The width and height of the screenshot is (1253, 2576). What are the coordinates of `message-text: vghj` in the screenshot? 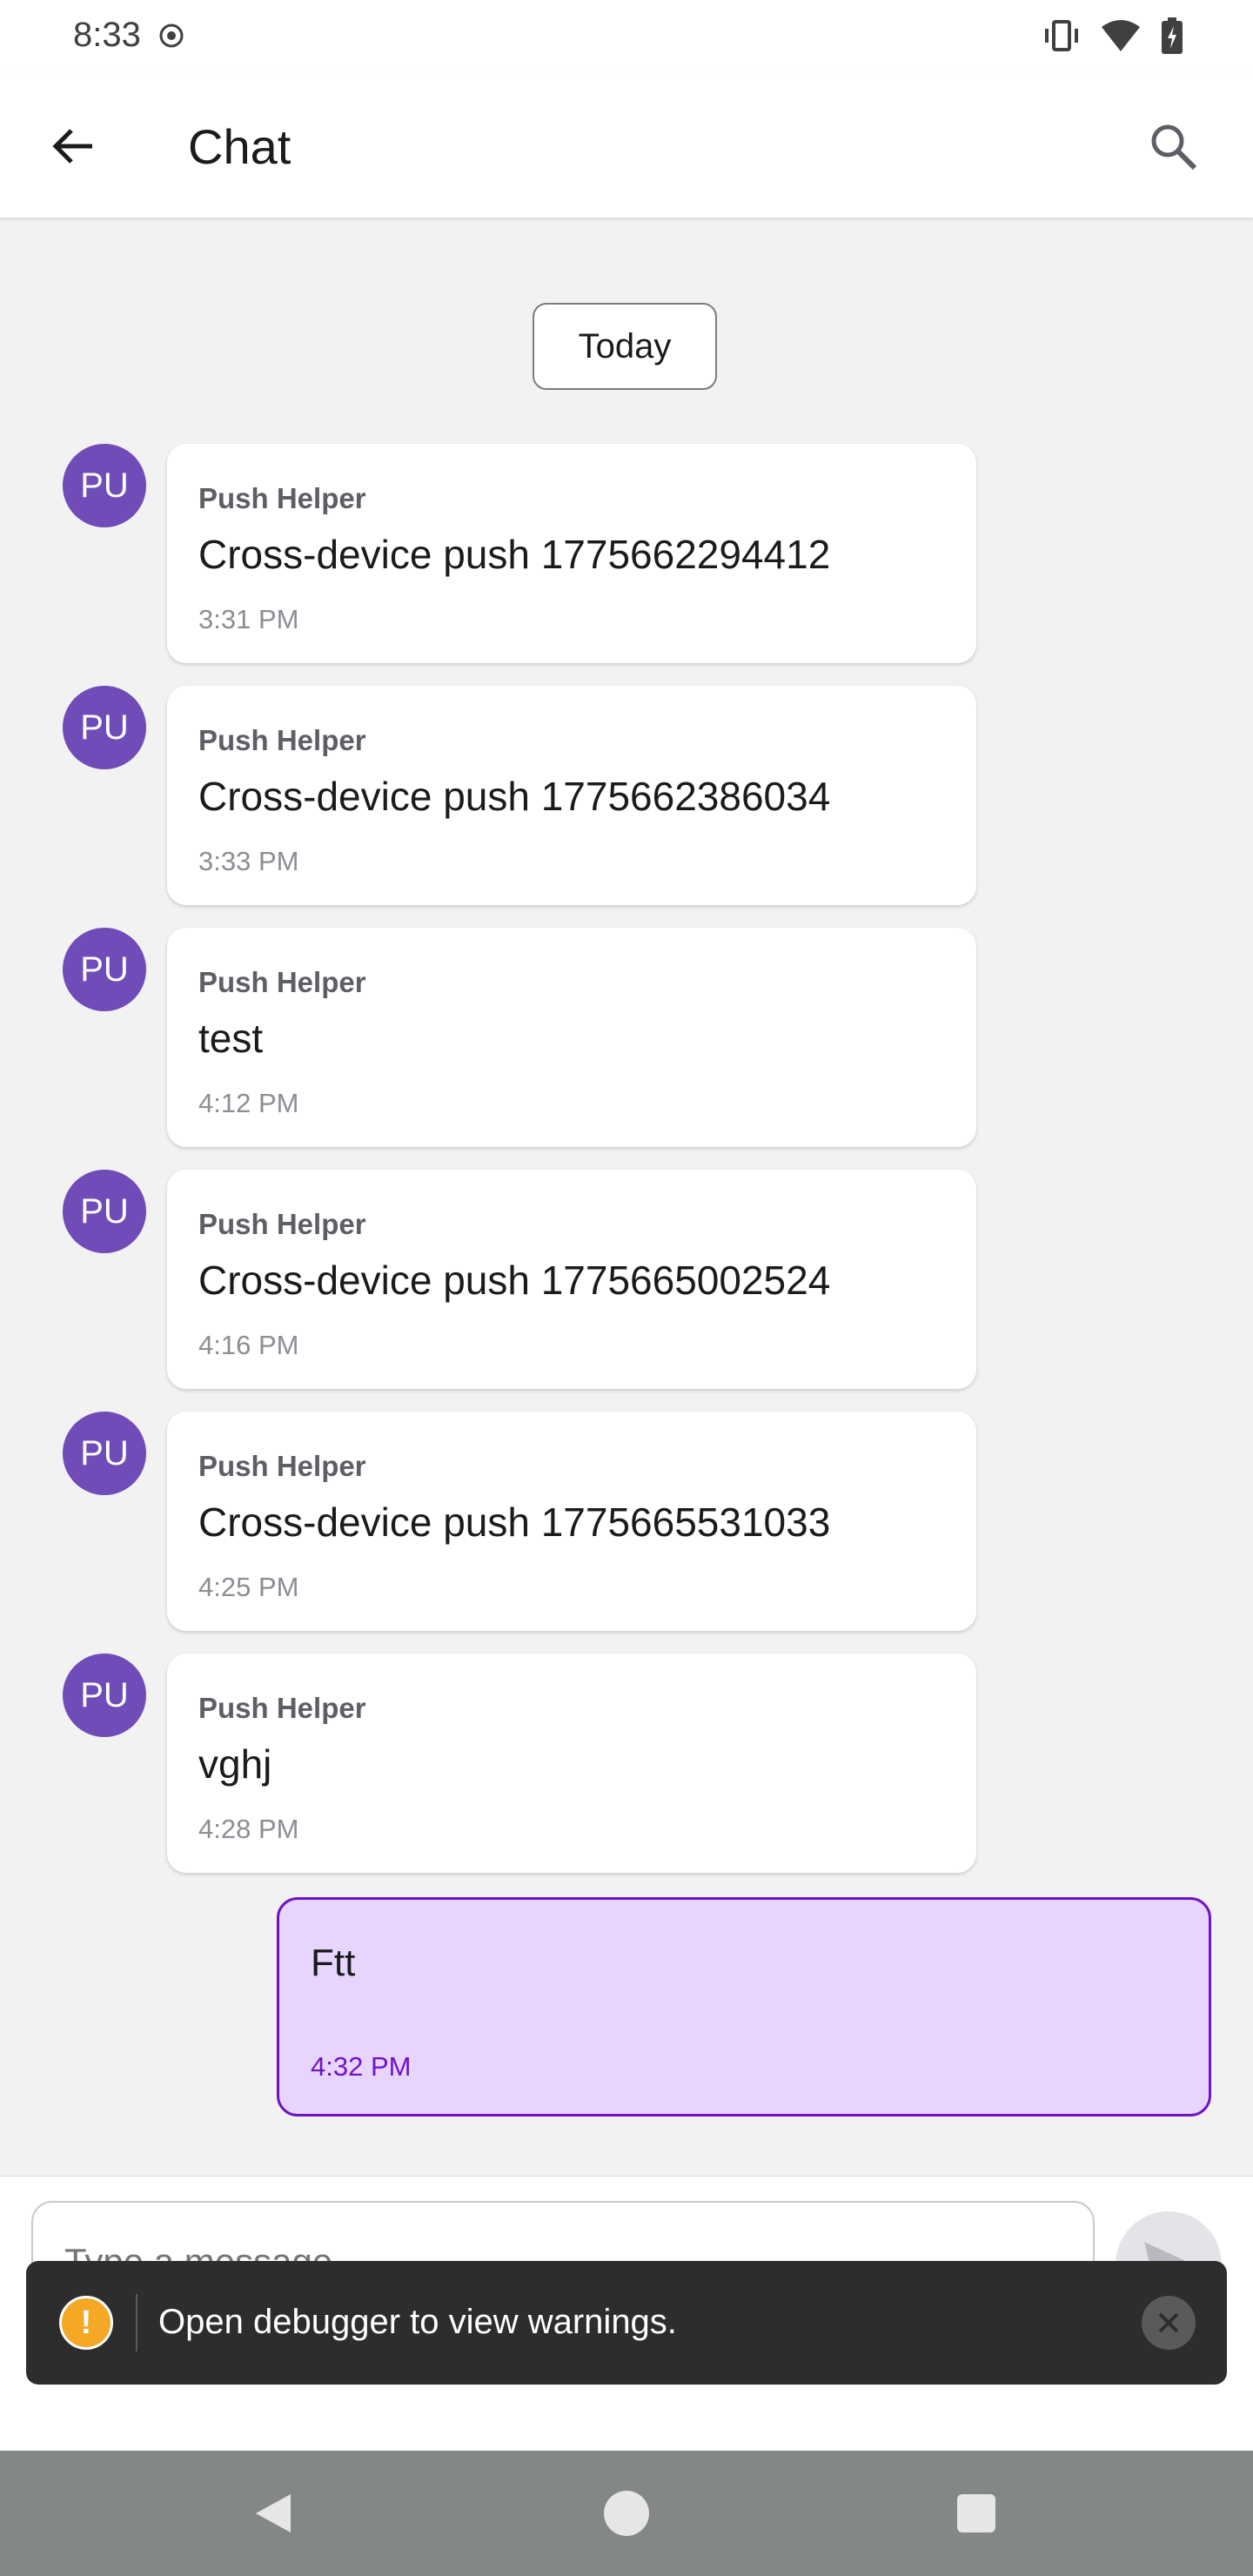 It's located at (235, 1764).